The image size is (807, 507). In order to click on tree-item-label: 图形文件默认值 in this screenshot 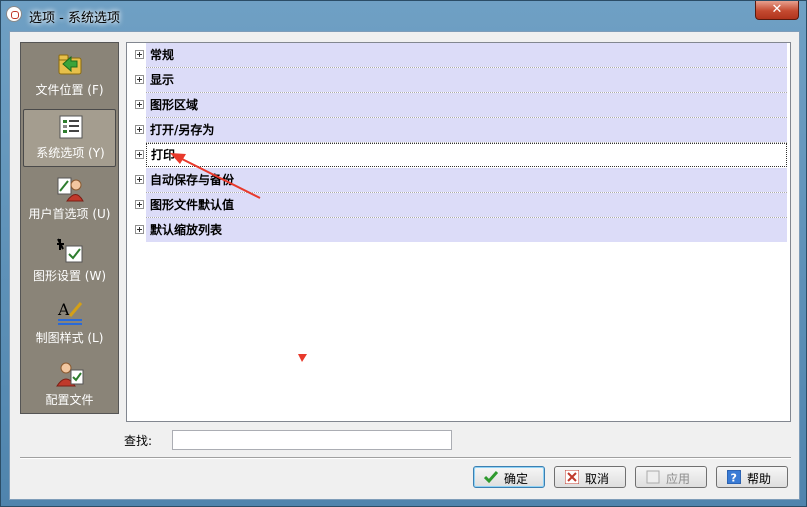, I will do `click(466, 205)`.